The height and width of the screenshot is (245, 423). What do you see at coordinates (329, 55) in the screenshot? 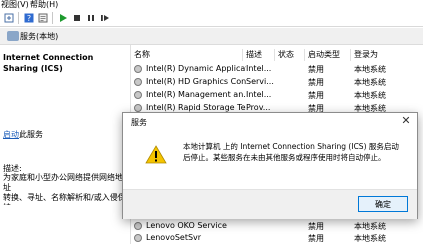
I see `column-header-startup-type: 启动类型` at bounding box center [329, 55].